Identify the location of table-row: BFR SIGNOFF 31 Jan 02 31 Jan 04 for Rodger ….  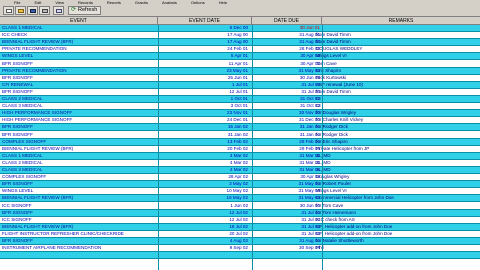
(240, 135).